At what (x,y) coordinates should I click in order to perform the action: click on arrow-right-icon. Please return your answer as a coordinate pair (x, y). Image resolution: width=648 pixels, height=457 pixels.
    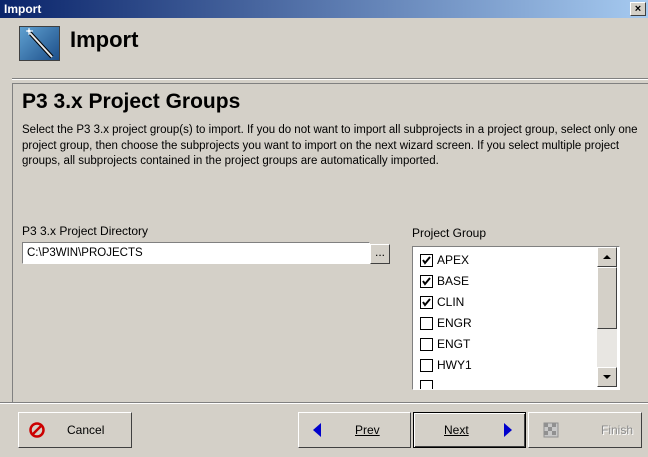
    Looking at the image, I should click on (508, 430).